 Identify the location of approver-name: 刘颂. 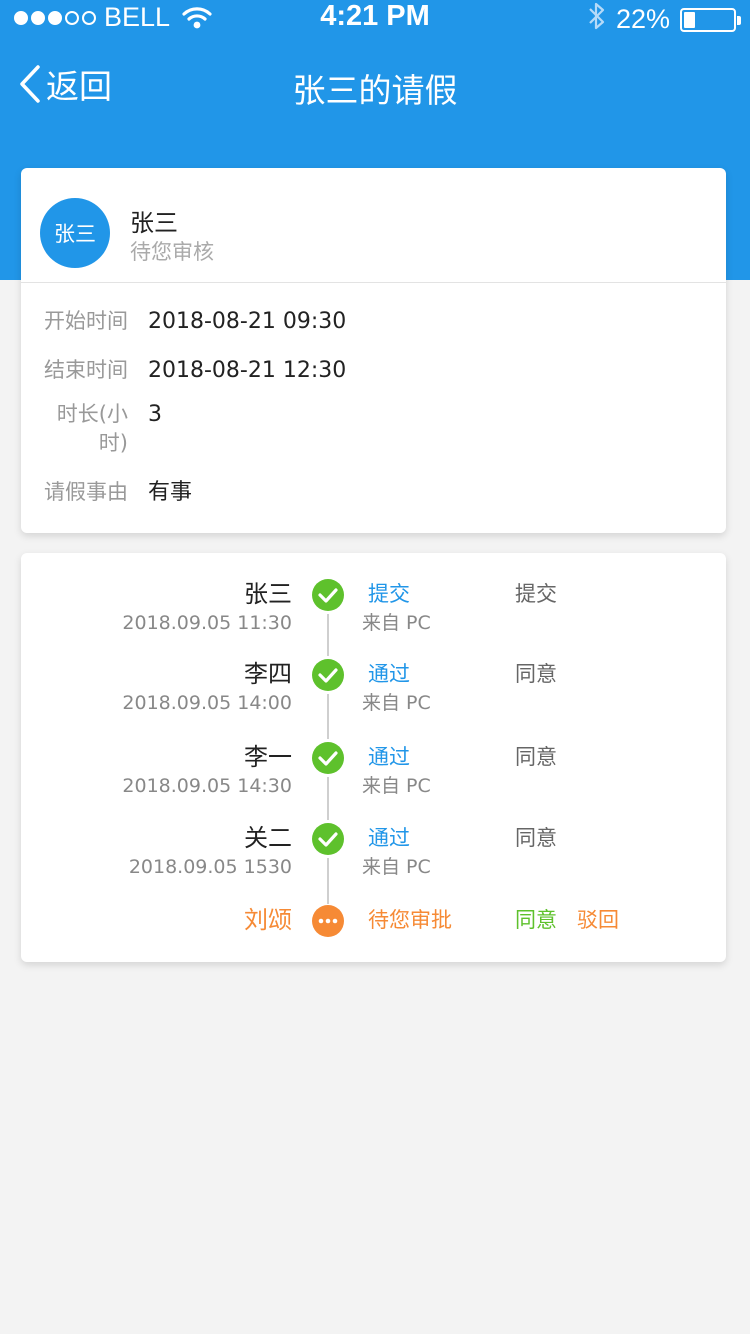
(268, 920).